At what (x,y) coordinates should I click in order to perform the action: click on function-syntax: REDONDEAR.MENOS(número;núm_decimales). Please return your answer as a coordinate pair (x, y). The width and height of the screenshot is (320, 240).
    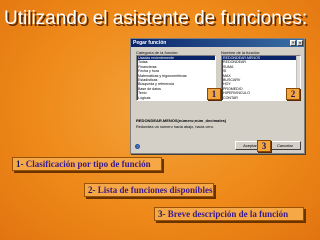
    Looking at the image, I should click on (181, 120).